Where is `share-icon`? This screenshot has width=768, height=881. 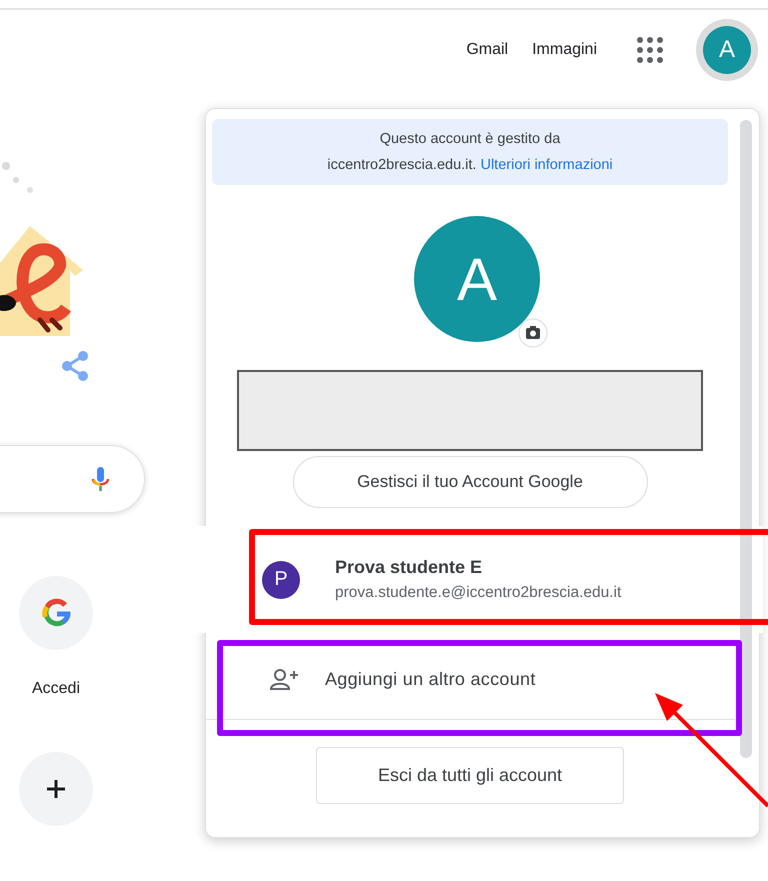
share-icon is located at coordinates (75, 366).